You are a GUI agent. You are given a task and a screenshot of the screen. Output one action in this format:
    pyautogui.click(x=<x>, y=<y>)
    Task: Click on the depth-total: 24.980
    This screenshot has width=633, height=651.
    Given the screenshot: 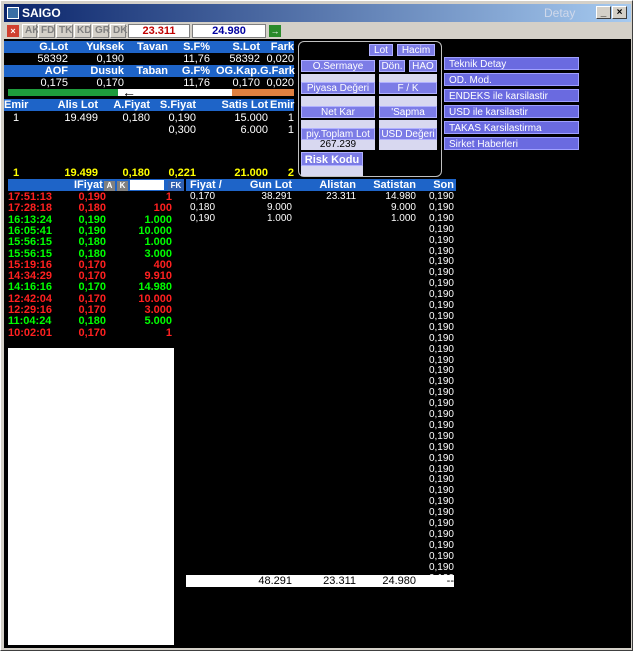 What is the action you would take?
    pyautogui.click(x=399, y=581)
    